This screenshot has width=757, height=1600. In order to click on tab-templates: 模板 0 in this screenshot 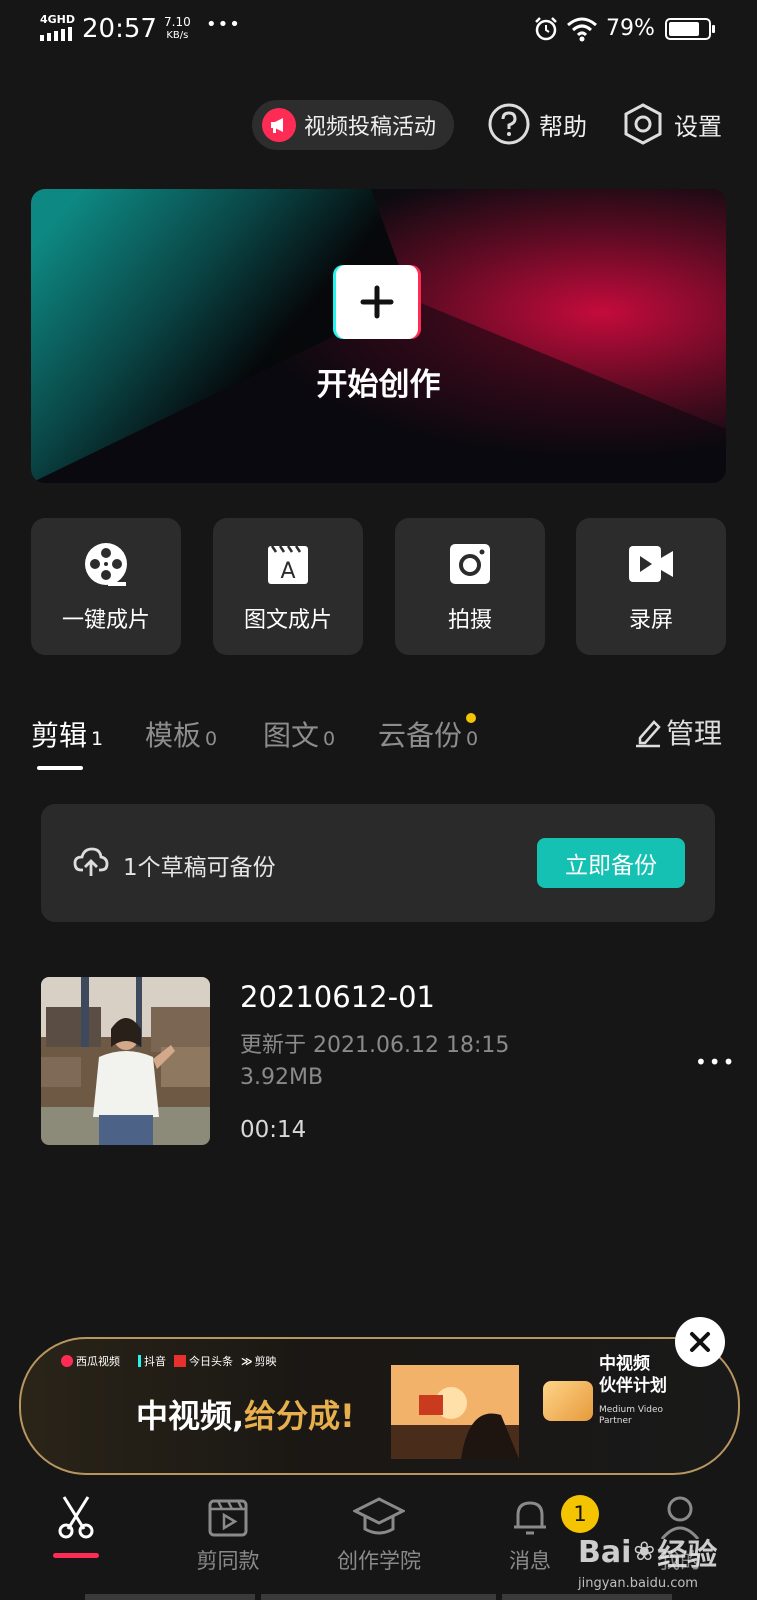, I will do `click(181, 734)`.